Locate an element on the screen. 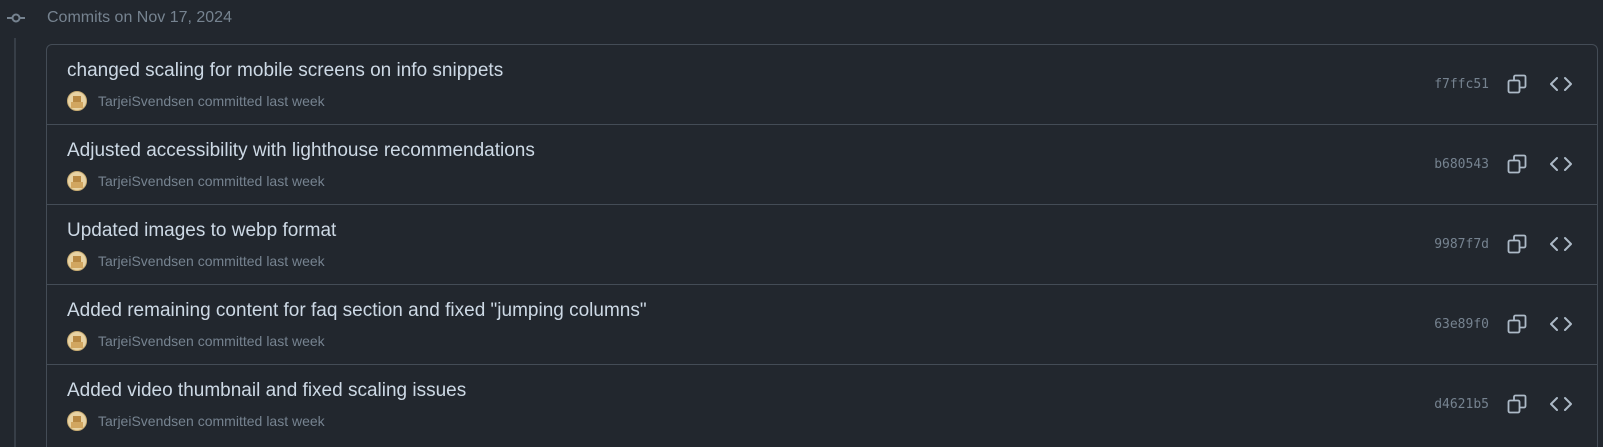  git-commit-icon is located at coordinates (16, 18).